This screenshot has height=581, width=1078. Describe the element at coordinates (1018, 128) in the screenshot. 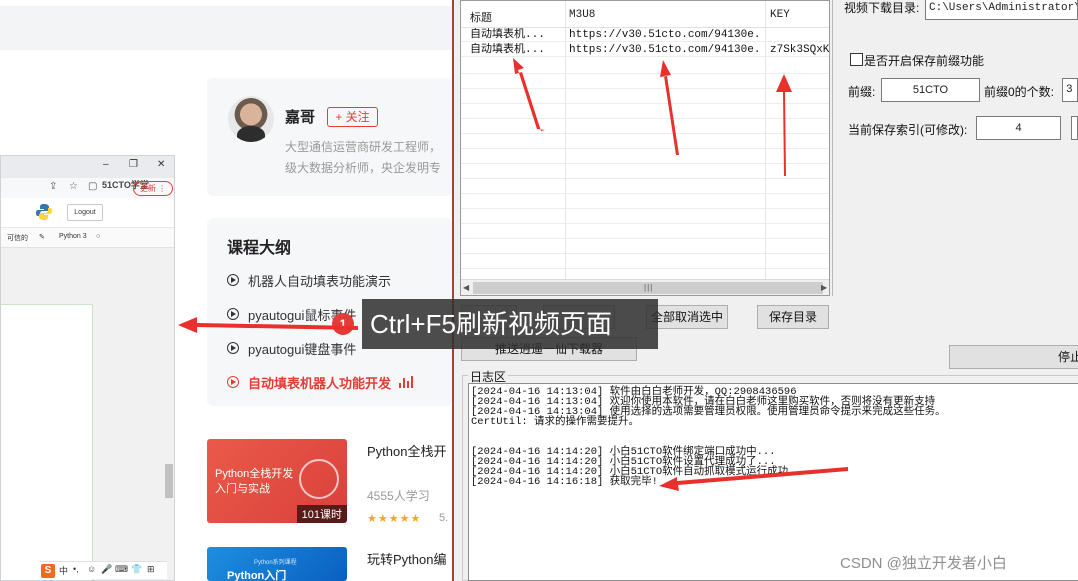

I see `save-index-input: 4` at that location.